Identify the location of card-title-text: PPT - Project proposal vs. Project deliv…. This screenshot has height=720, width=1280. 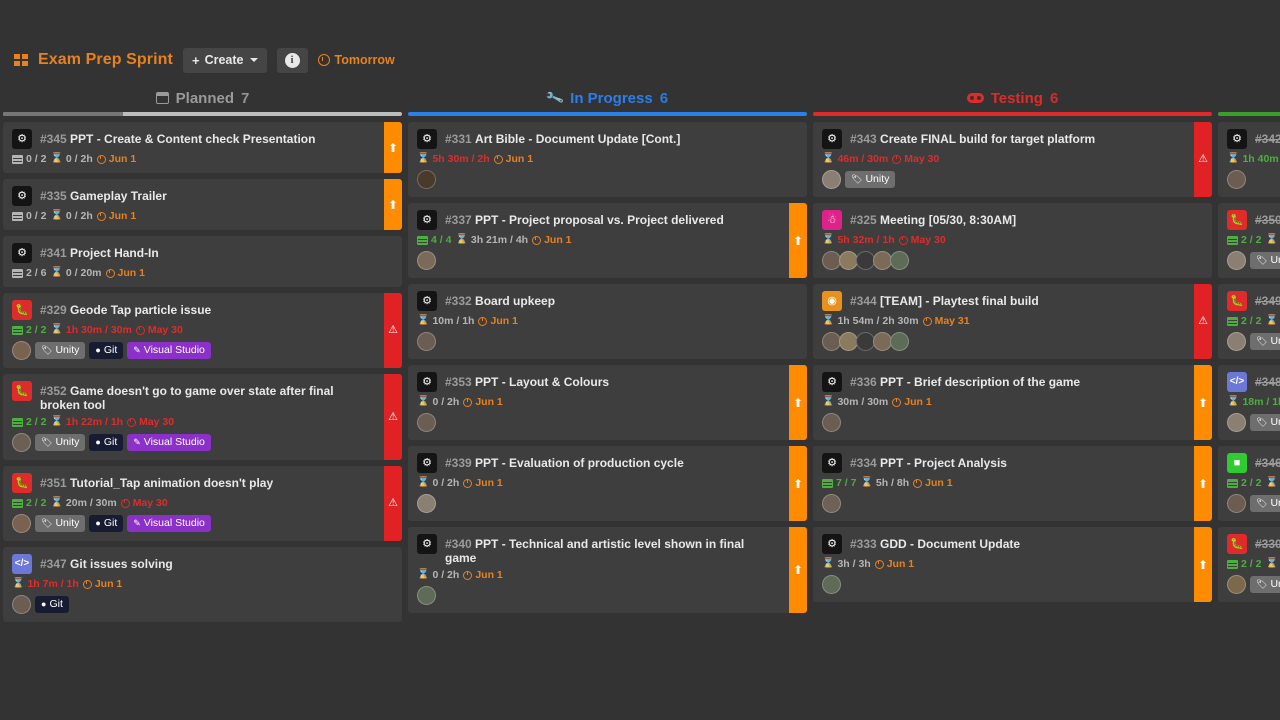
(599, 220).